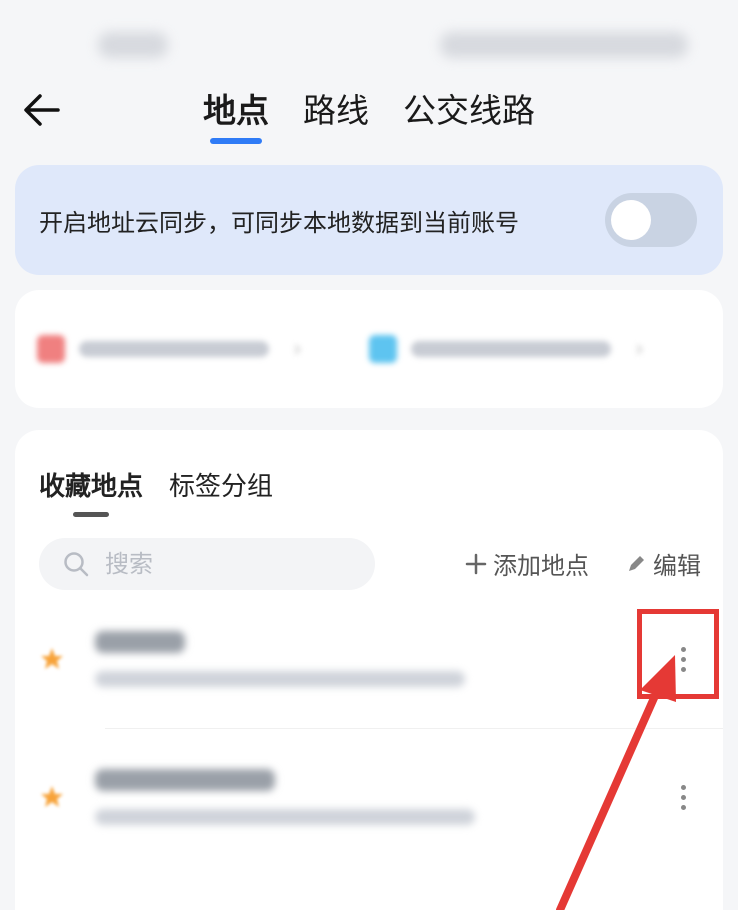 The width and height of the screenshot is (738, 910). What do you see at coordinates (215, 564) in the screenshot?
I see `search-input` at bounding box center [215, 564].